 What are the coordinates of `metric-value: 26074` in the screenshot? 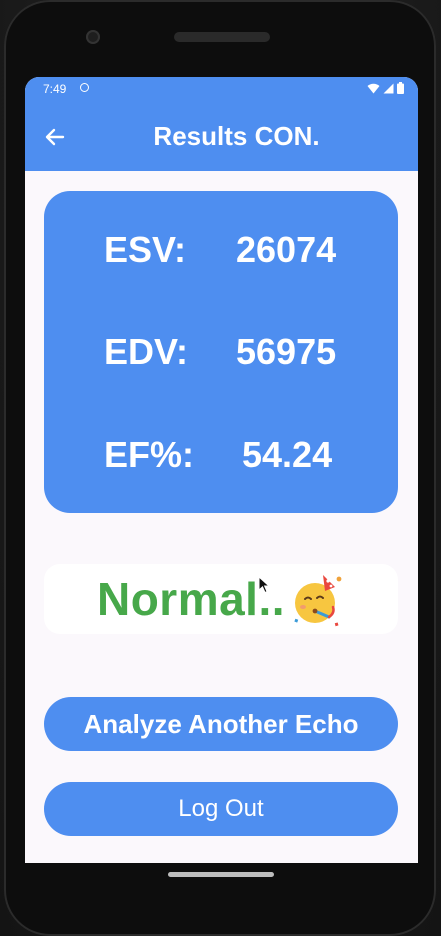 It's located at (286, 249).